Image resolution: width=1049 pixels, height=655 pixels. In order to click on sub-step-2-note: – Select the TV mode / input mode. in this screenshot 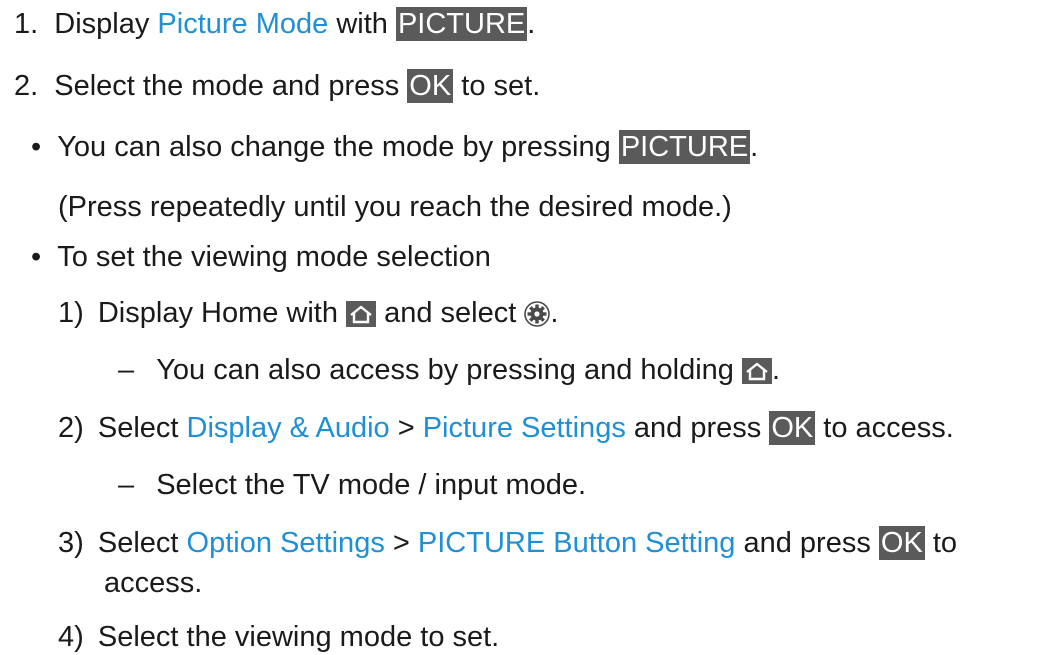, I will do `click(352, 485)`.